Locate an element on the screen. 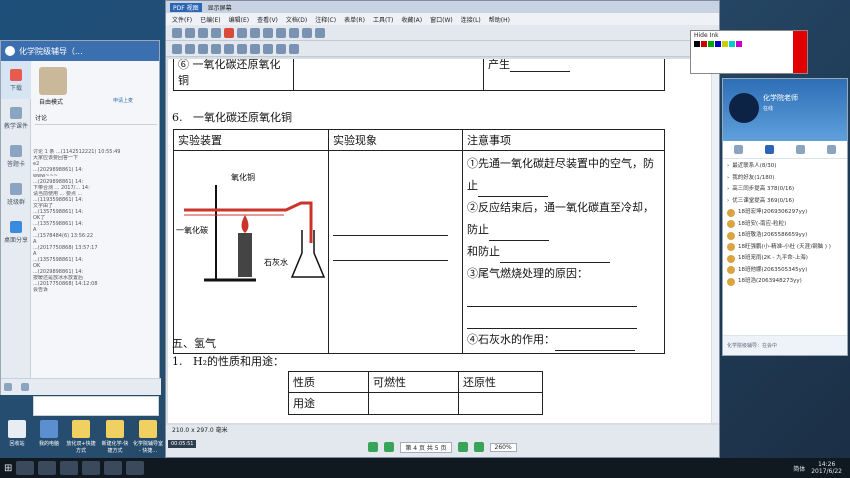 This screenshot has height=478, width=850. contact-item: 18班安(-南应-粒粒) is located at coordinates (785, 225).